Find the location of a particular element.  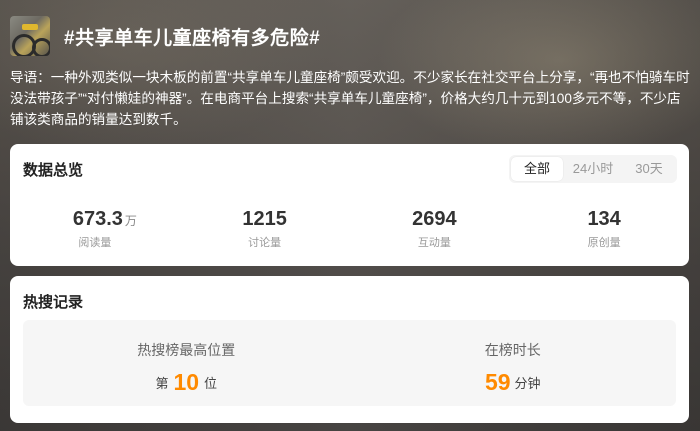

tab-30d: 30天 is located at coordinates (649, 169).